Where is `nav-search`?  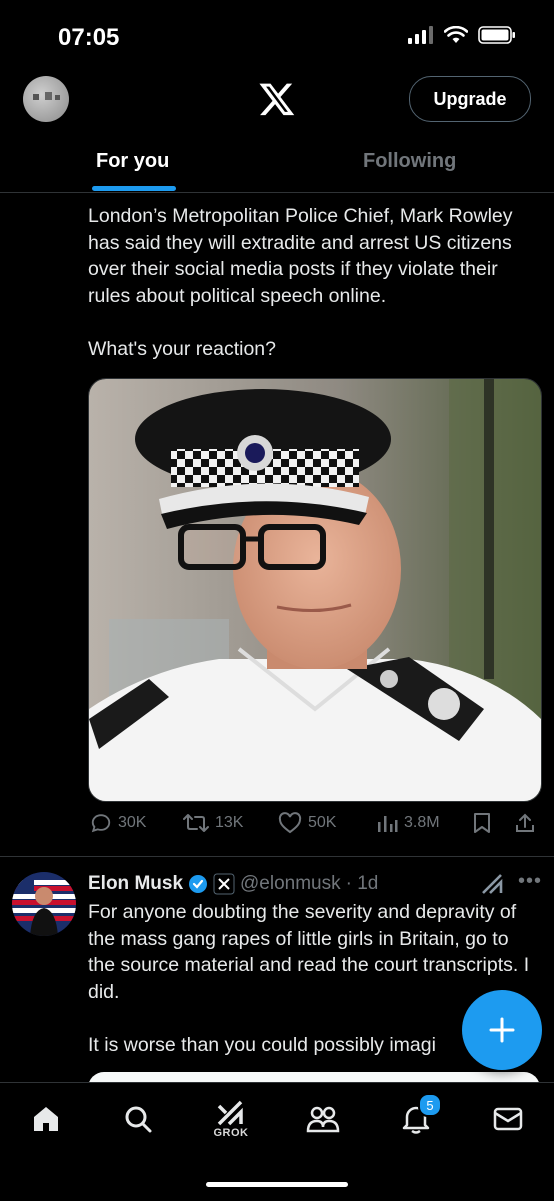
nav-search is located at coordinates (138, 1119).